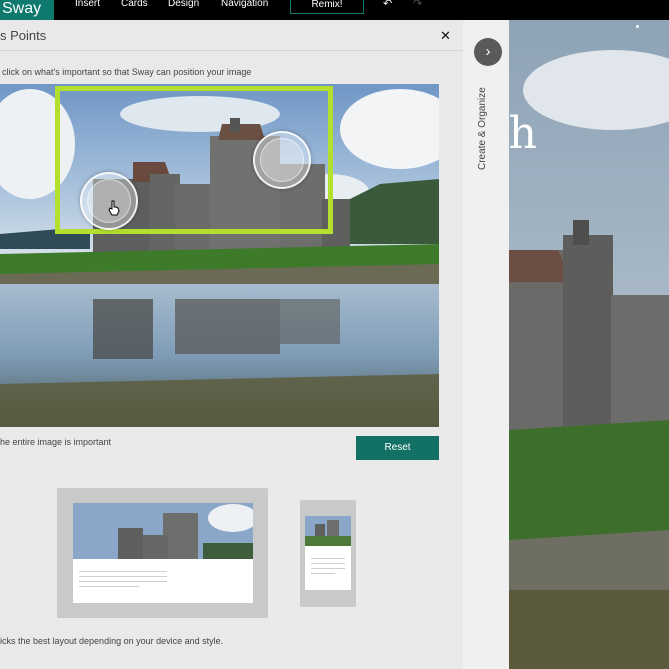 This screenshot has width=669, height=669. What do you see at coordinates (445, 36) in the screenshot?
I see `close-icon: ✕` at bounding box center [445, 36].